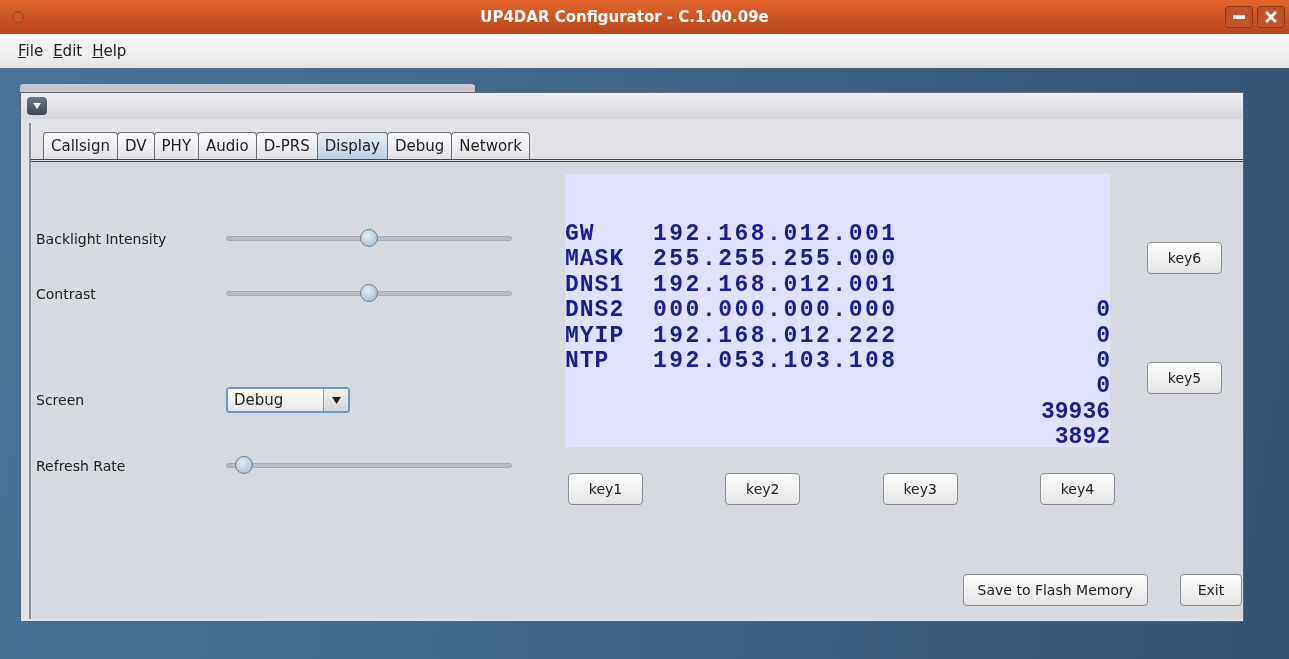 The image size is (1289, 659). Describe the element at coordinates (80, 145) in the screenshot. I see `tab: Callsign` at that location.